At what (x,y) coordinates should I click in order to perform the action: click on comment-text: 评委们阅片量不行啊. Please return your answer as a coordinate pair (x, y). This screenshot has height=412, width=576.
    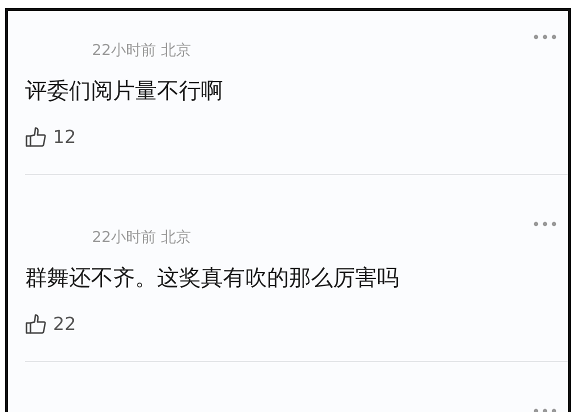
    Looking at the image, I should click on (124, 92).